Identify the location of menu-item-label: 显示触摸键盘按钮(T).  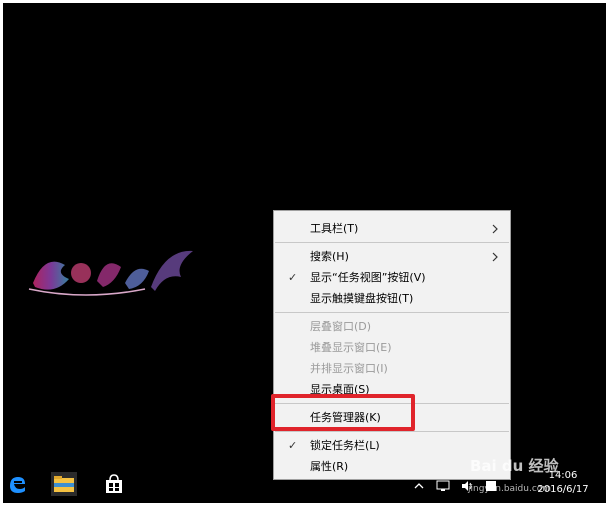
(362, 298).